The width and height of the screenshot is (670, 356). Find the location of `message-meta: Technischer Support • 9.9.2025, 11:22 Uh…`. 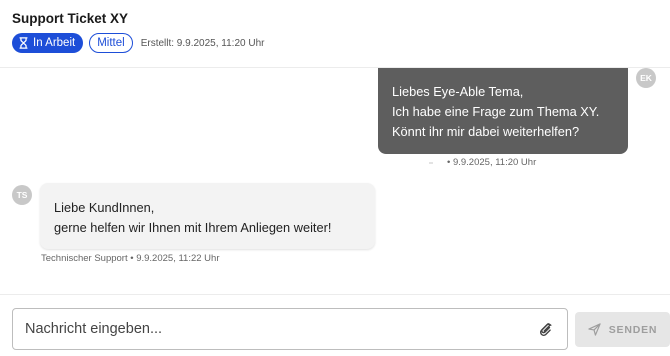

message-meta: Technischer Support • 9.9.2025, 11:22 Uh… is located at coordinates (130, 258).